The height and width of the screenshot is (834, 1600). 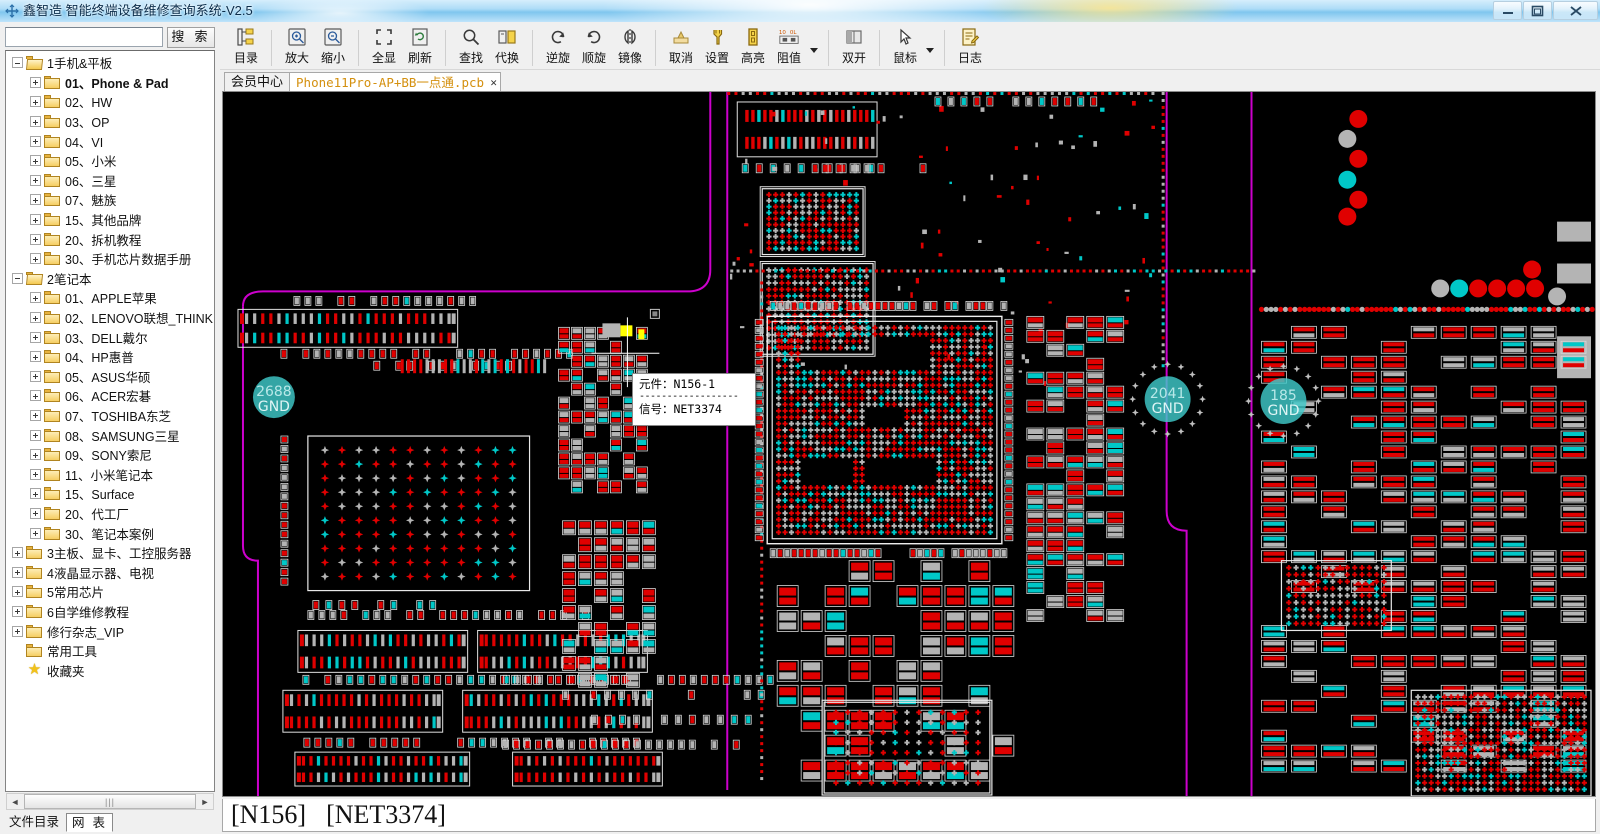 What do you see at coordinates (110, 357) in the screenshot?
I see `tree-item: 04、HP惠普` at bounding box center [110, 357].